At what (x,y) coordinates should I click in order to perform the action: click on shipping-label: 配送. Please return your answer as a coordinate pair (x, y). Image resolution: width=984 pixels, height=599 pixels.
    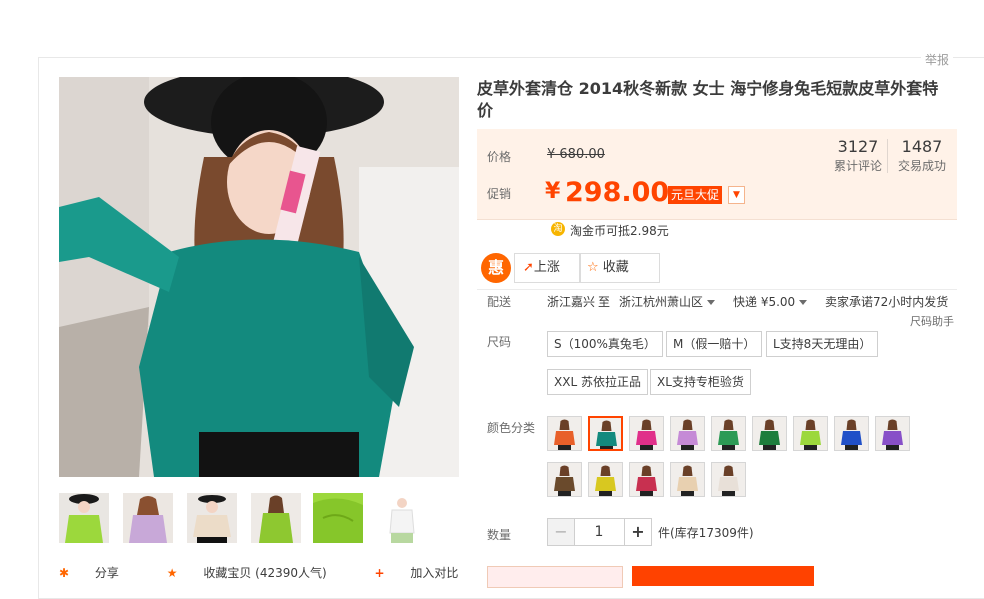
    Looking at the image, I should click on (499, 302).